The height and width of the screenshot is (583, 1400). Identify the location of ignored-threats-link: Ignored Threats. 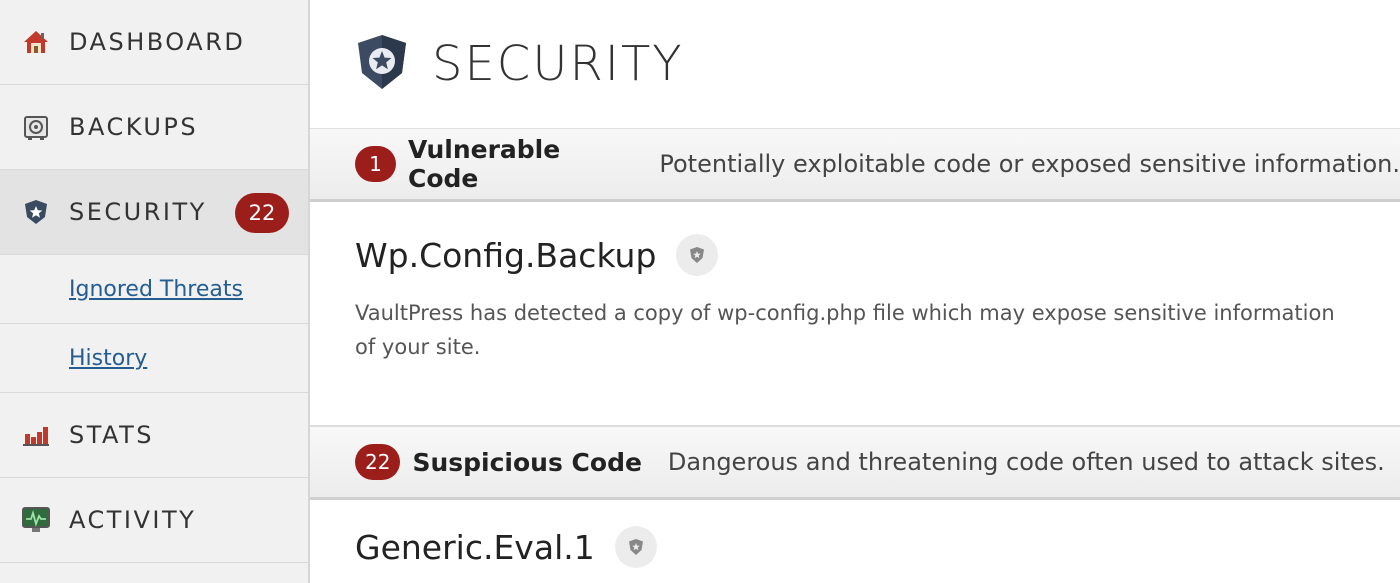
(156, 289).